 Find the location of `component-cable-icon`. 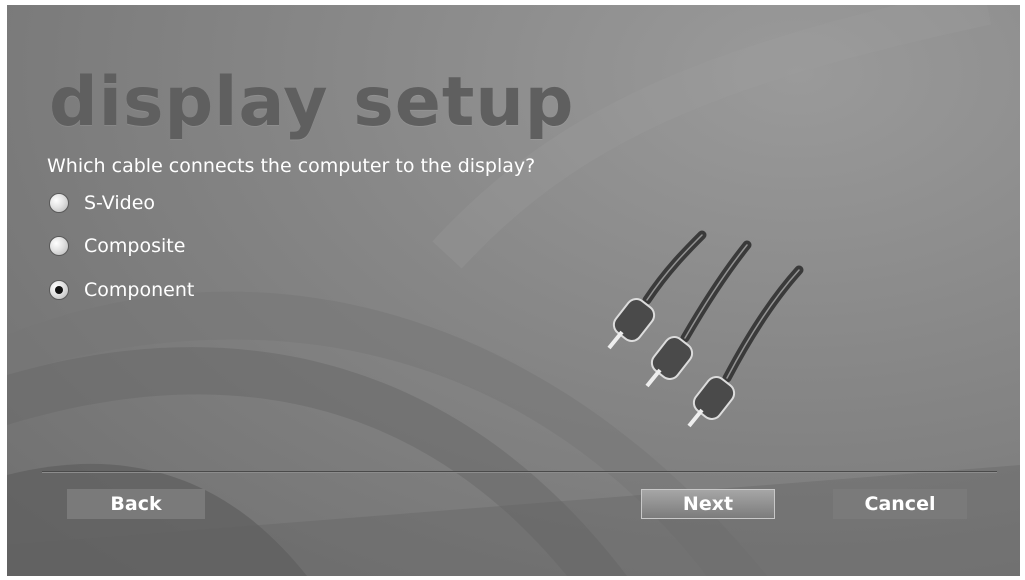

component-cable-icon is located at coordinates (705, 329).